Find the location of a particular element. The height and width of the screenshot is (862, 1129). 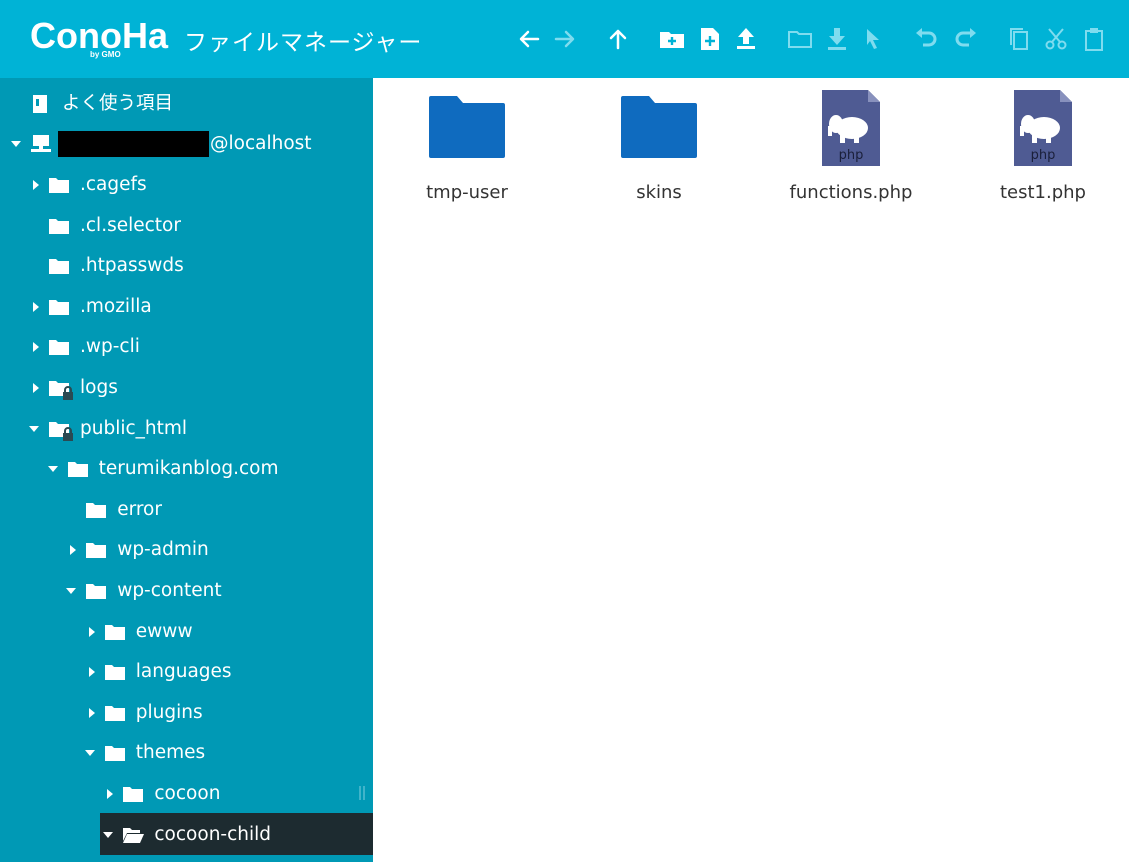

tree-item-plugins: plugins is located at coordinates (186, 713).